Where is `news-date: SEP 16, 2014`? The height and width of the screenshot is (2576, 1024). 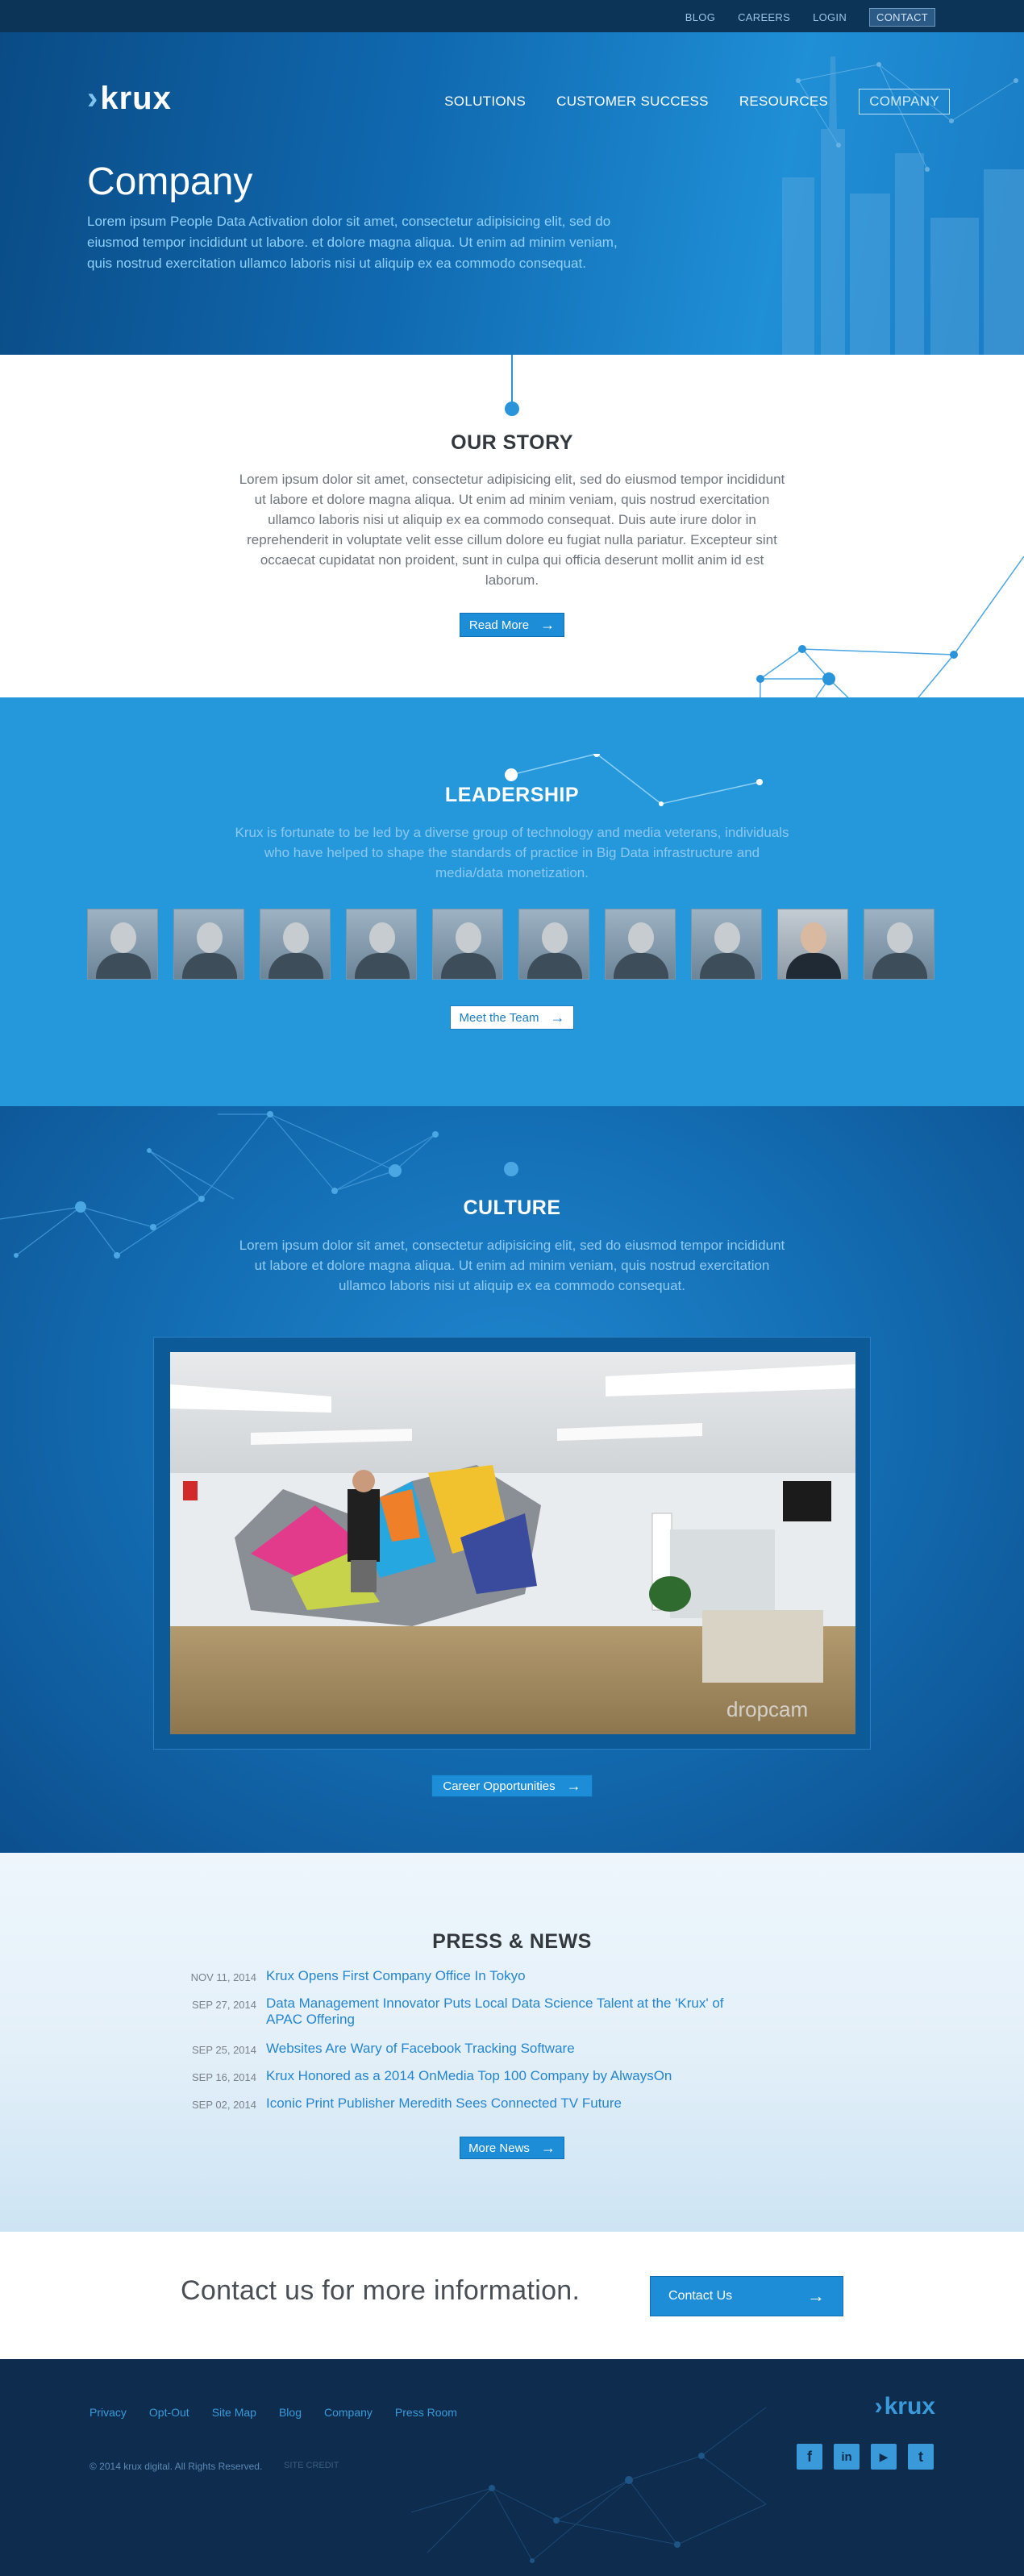 news-date: SEP 16, 2014 is located at coordinates (224, 2077).